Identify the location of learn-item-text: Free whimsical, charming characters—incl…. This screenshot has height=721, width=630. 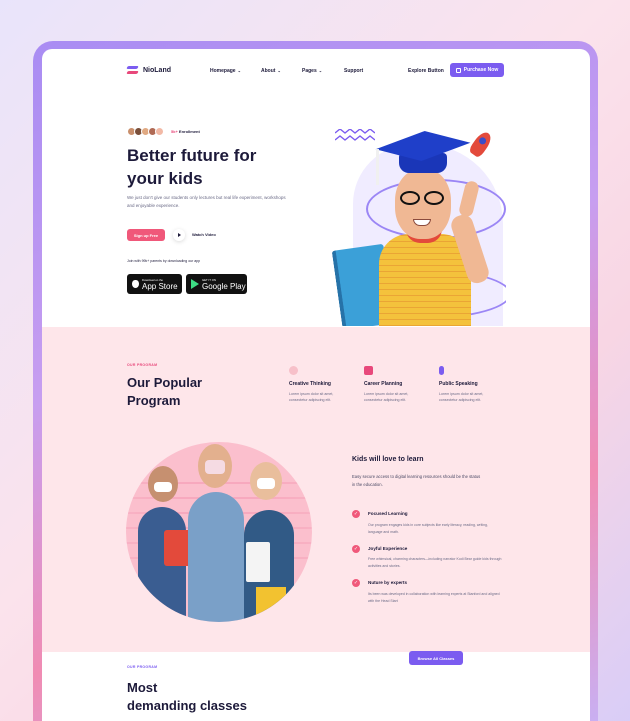
(435, 562).